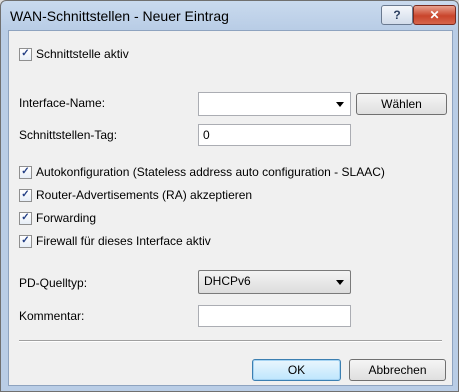  I want to click on checkbox-accept-ra: ✓ Router-Advertisements (RA) akzeptieren, so click(135, 195).